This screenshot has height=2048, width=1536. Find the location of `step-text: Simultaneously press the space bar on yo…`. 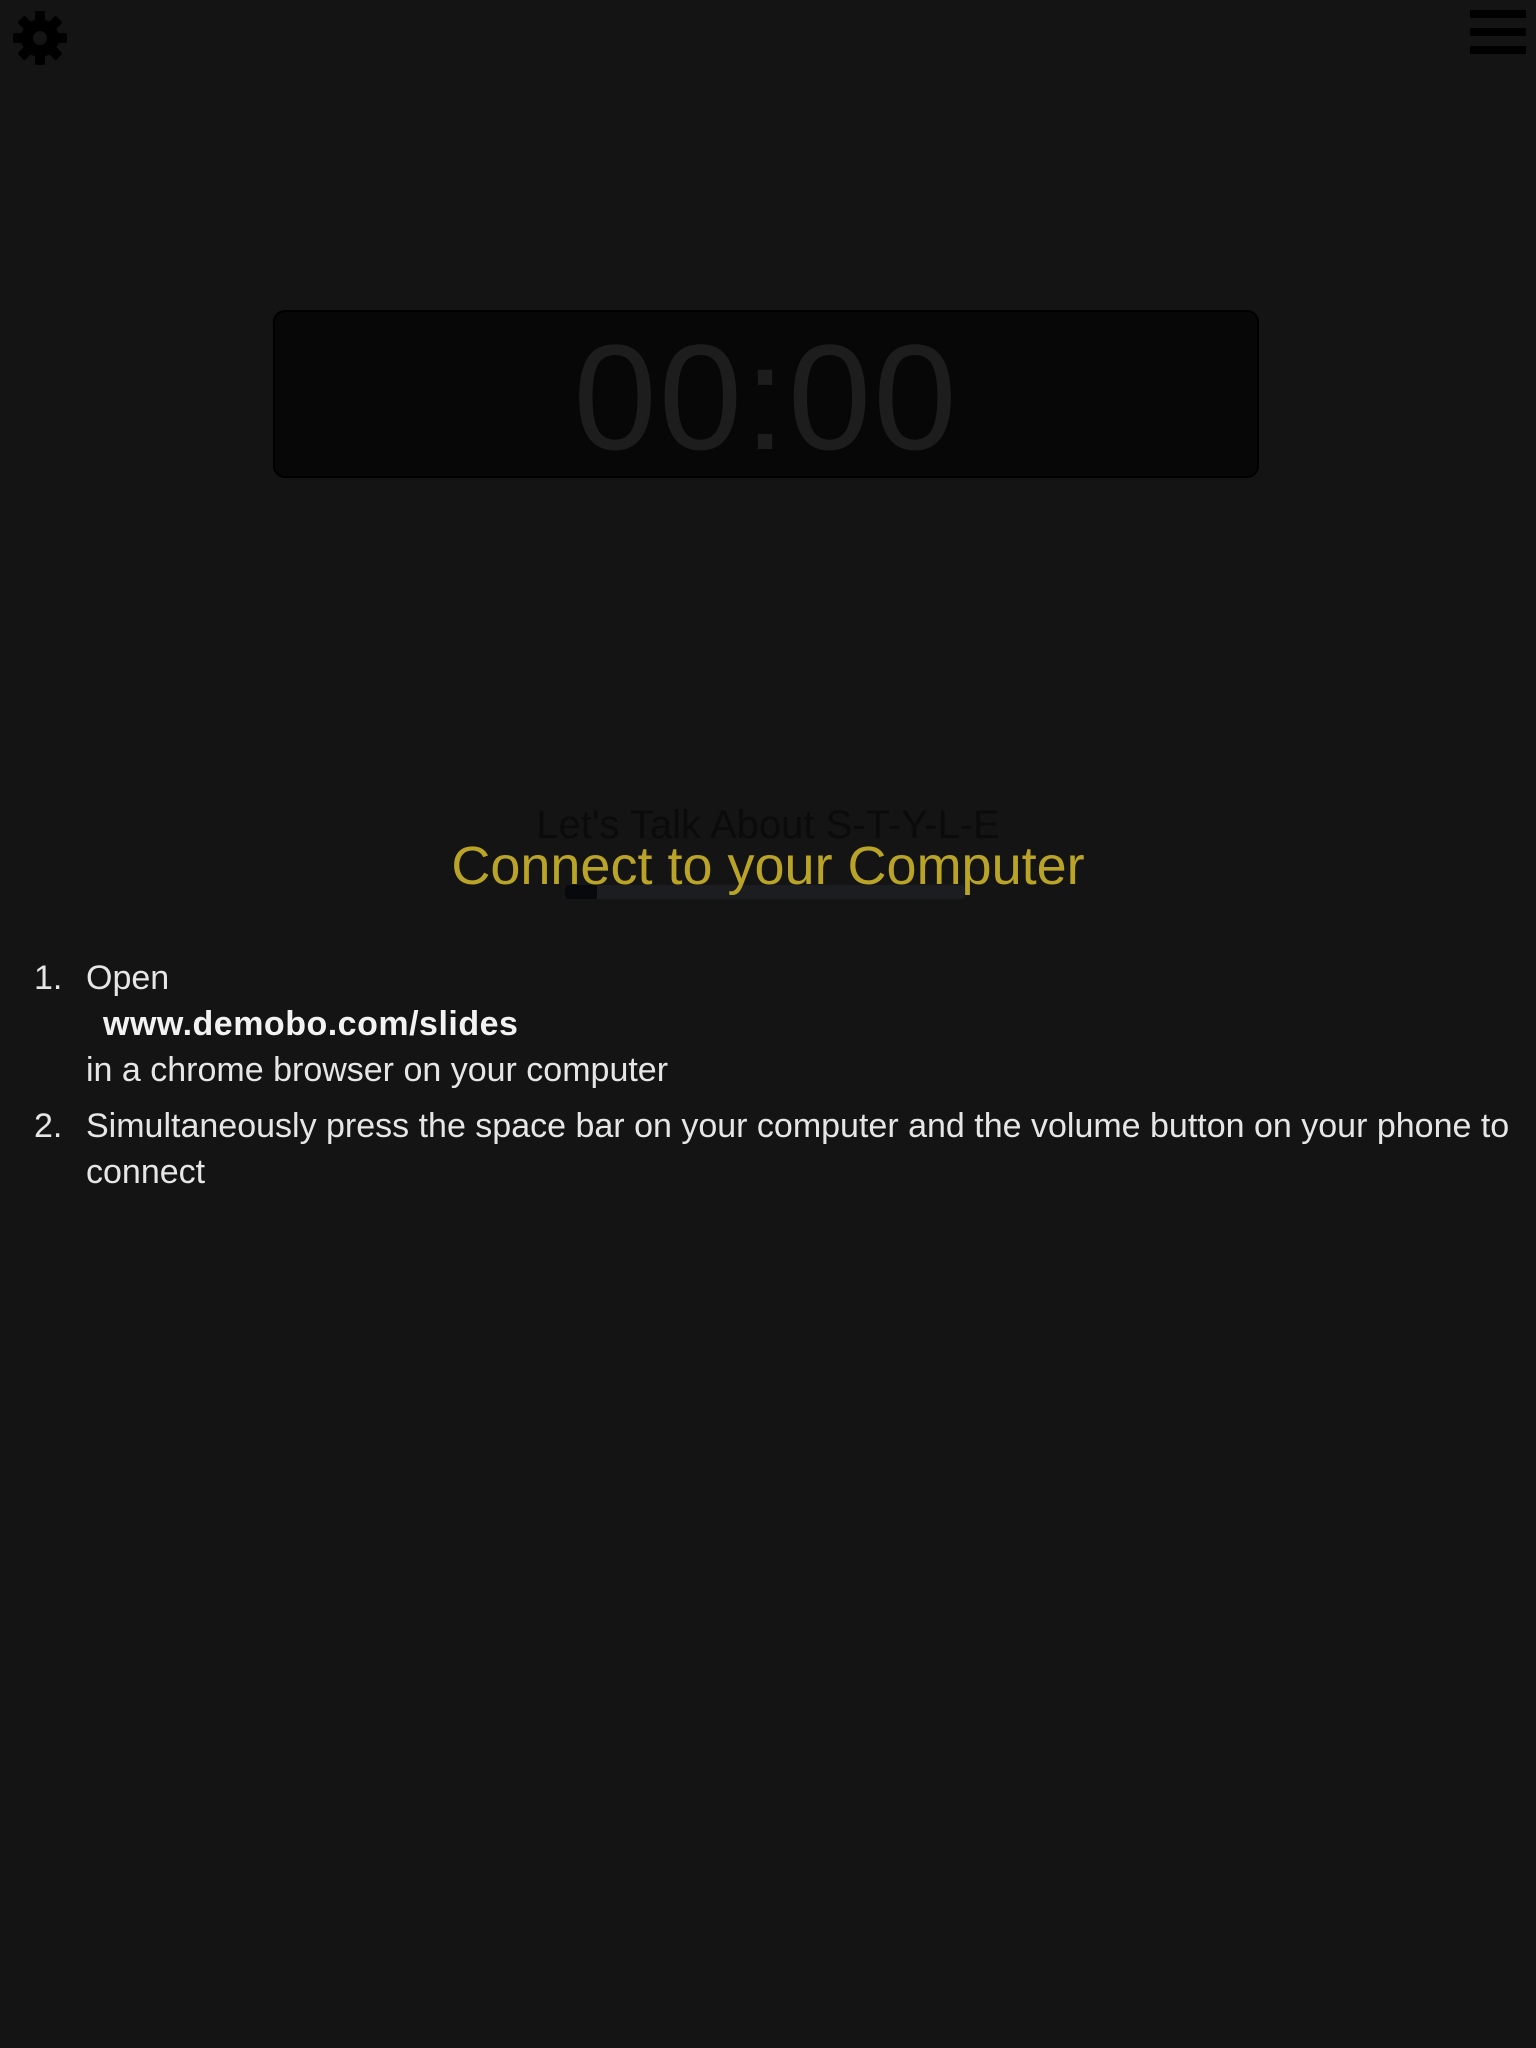

step-text: Simultaneously press the space bar on yo… is located at coordinates (798, 1149).